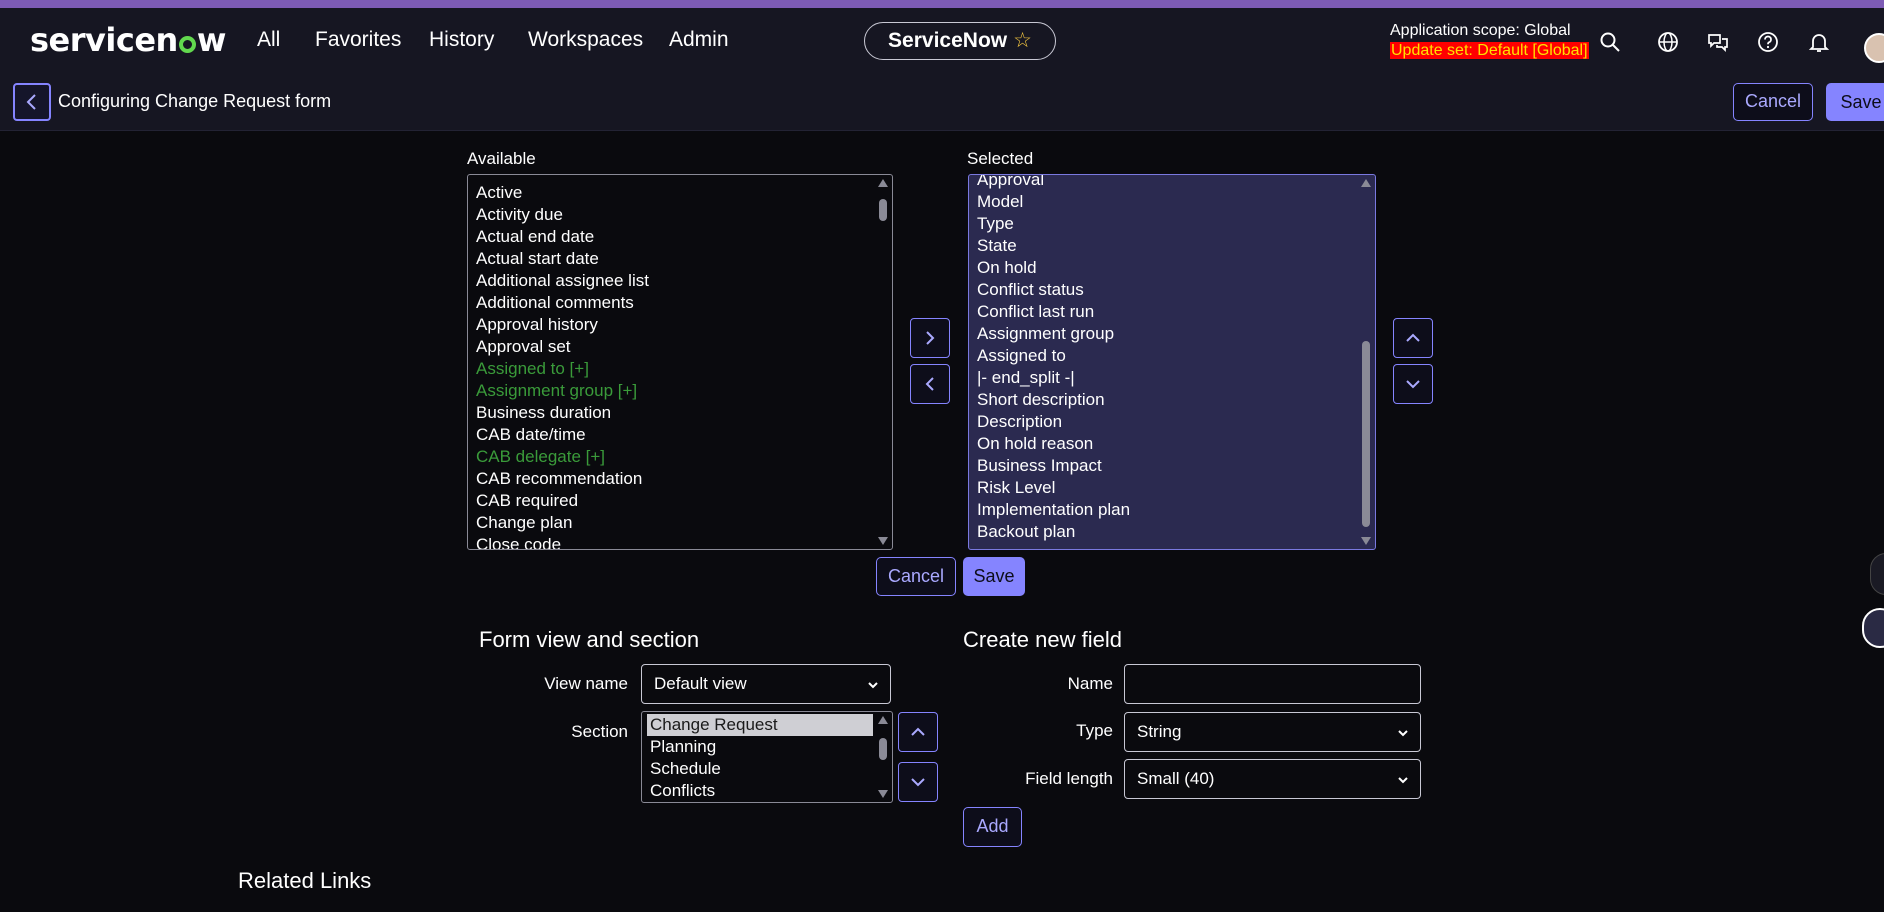 This screenshot has width=1884, height=912. What do you see at coordinates (883, 362) in the screenshot?
I see `available-list-scrollbar` at bounding box center [883, 362].